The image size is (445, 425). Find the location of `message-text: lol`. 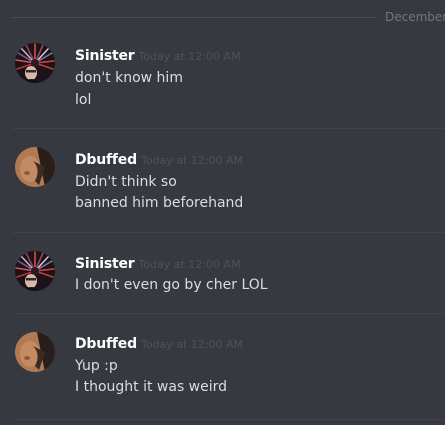

message-text: lol is located at coordinates (83, 100).